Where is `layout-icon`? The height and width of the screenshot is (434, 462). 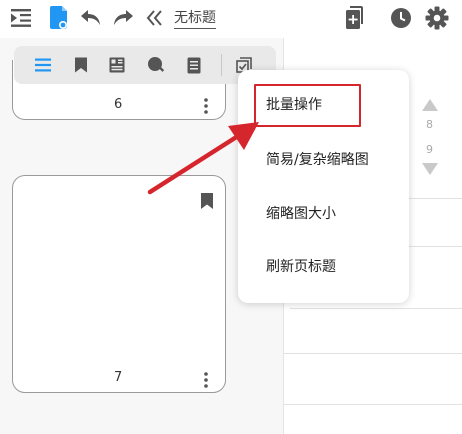
layout-icon is located at coordinates (117, 65).